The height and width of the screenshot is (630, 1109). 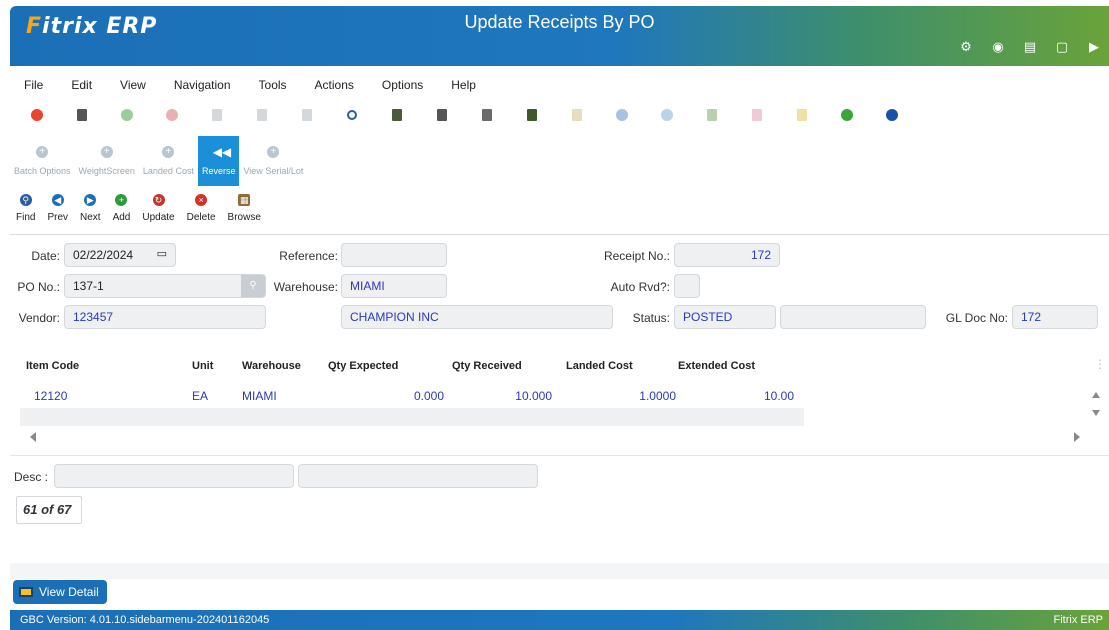 I want to click on page-title: Update Receipts By PO, so click(x=559, y=22).